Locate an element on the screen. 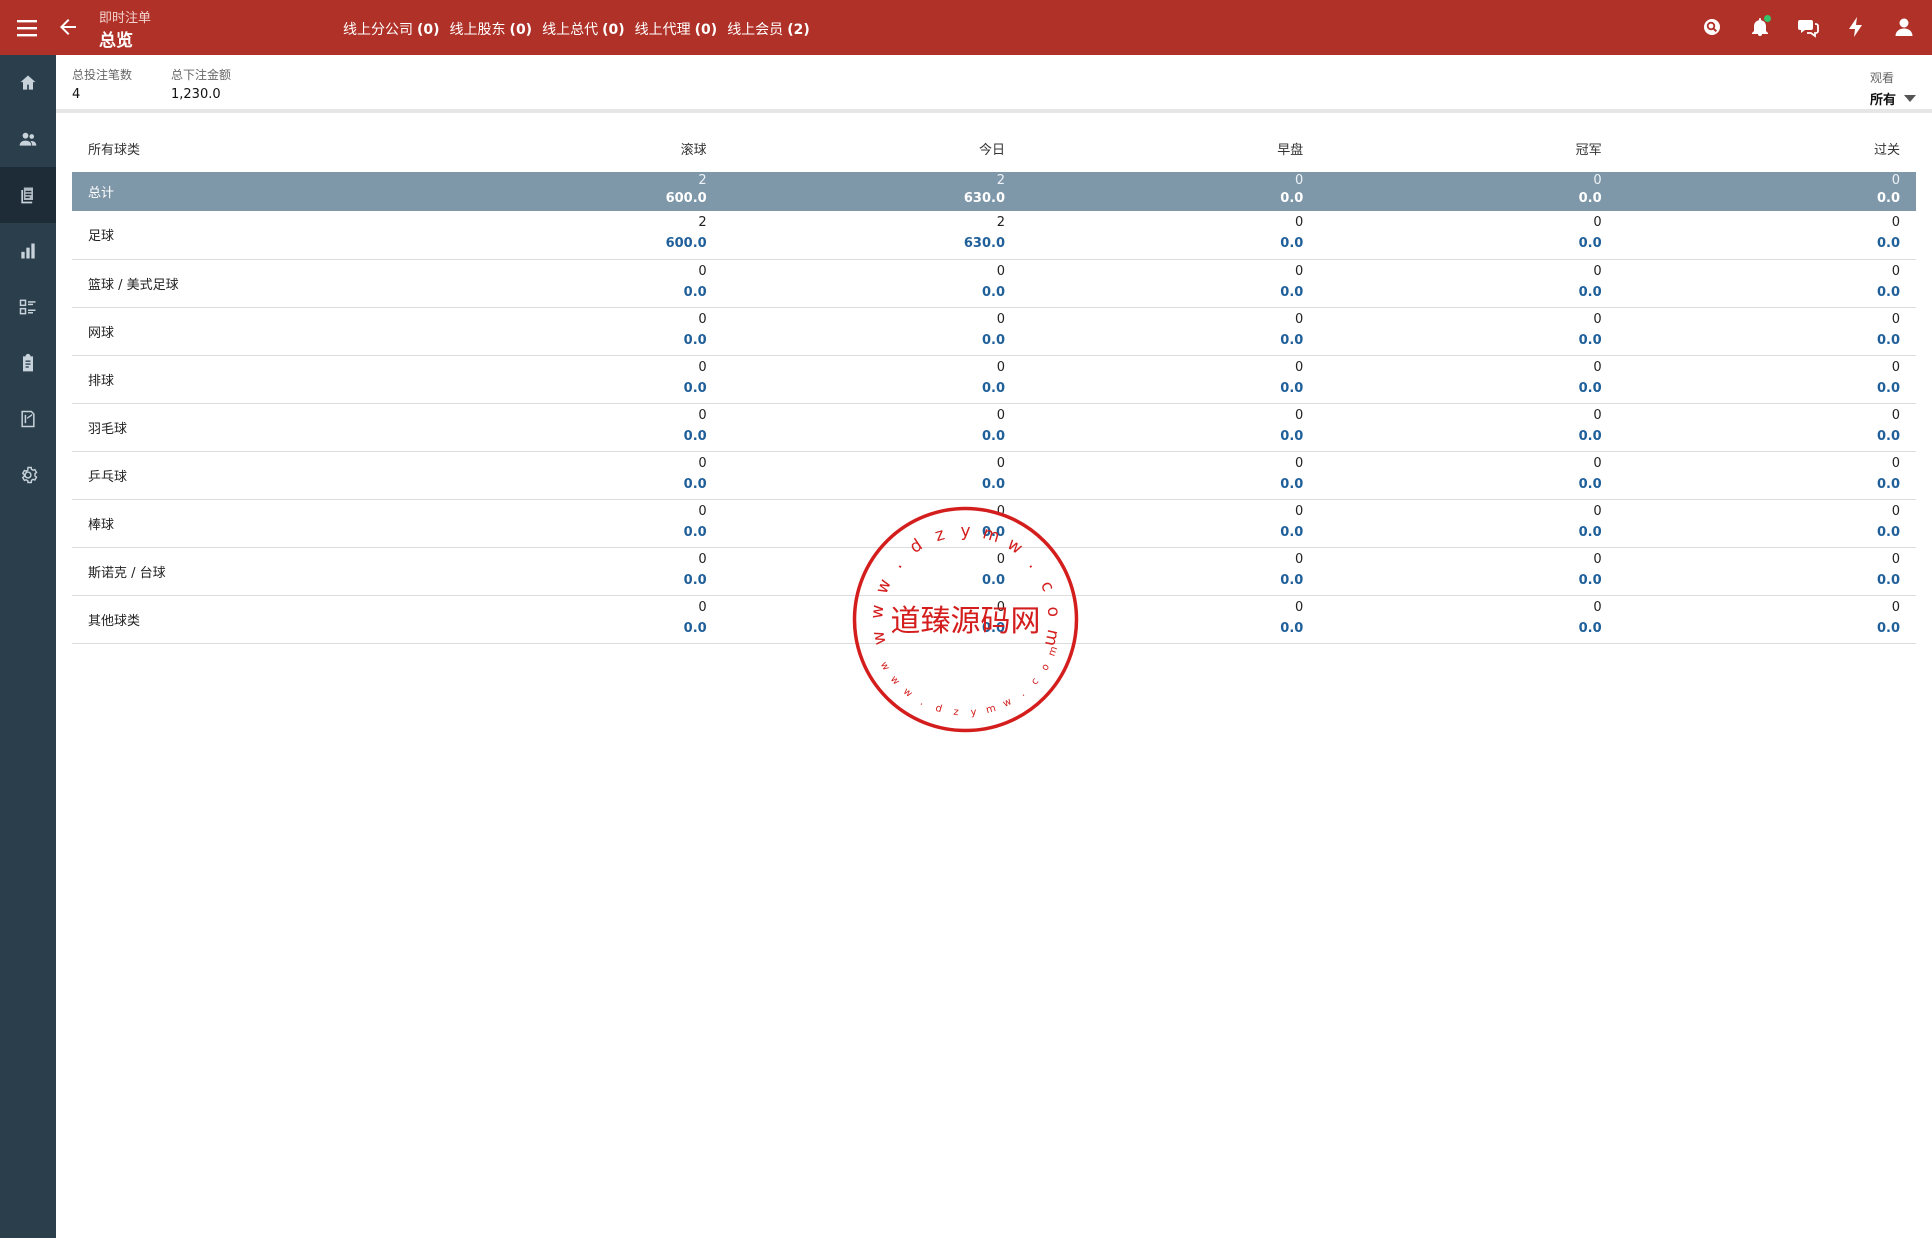 Image resolution: width=1932 pixels, height=1238 pixels. bet-count: 2 is located at coordinates (1000, 222).